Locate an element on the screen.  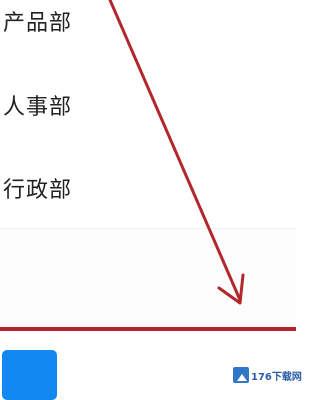
list-item-product-dept: 产品部 is located at coordinates (148, 31).